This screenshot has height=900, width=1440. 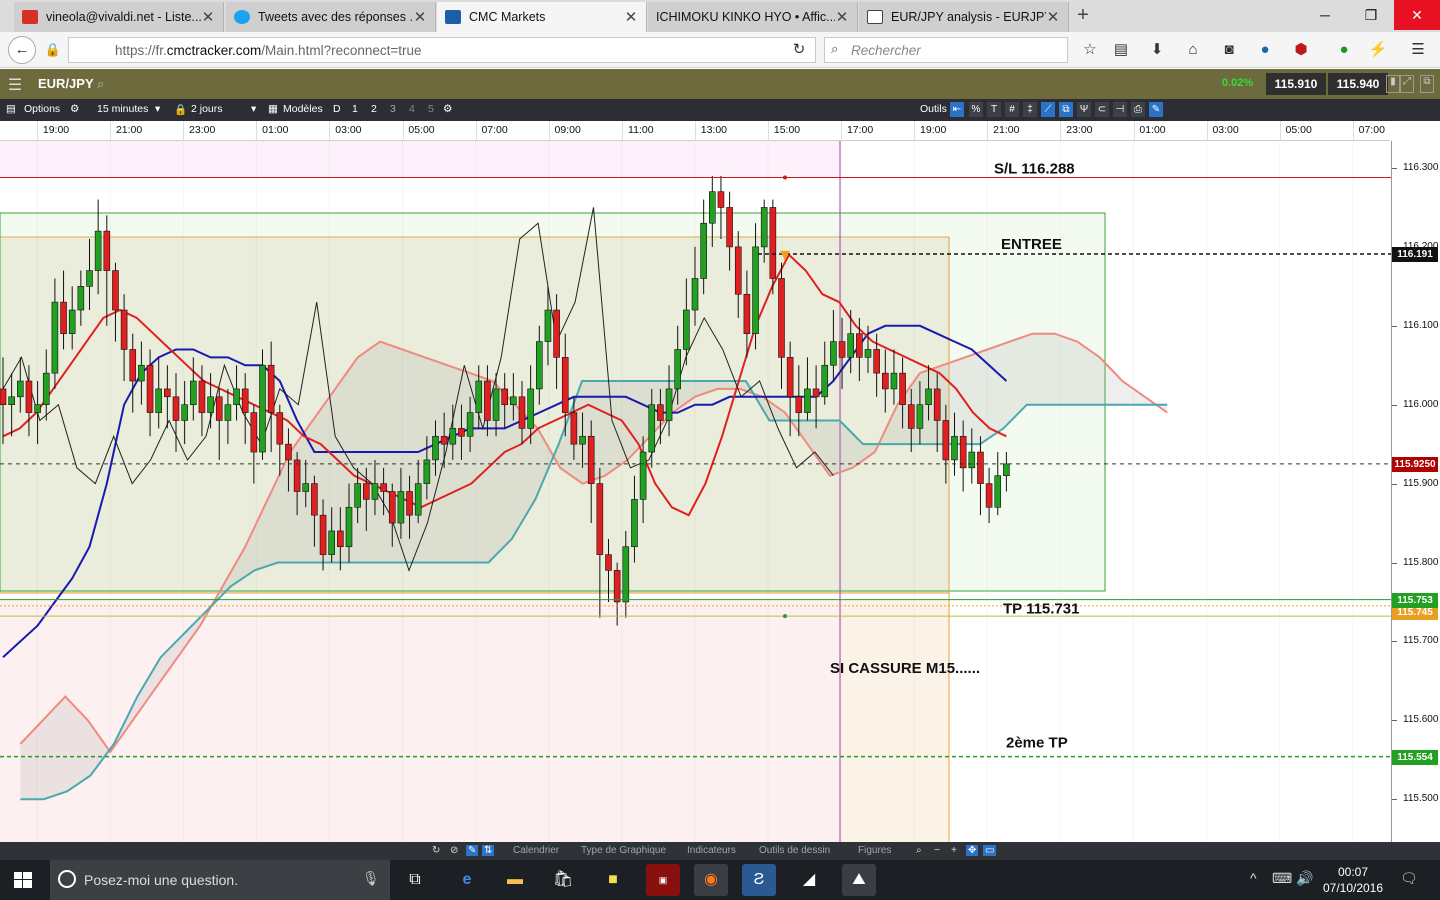 What do you see at coordinates (1353, 880) in the screenshot?
I see `clock: 00:07 07/10/2016` at bounding box center [1353, 880].